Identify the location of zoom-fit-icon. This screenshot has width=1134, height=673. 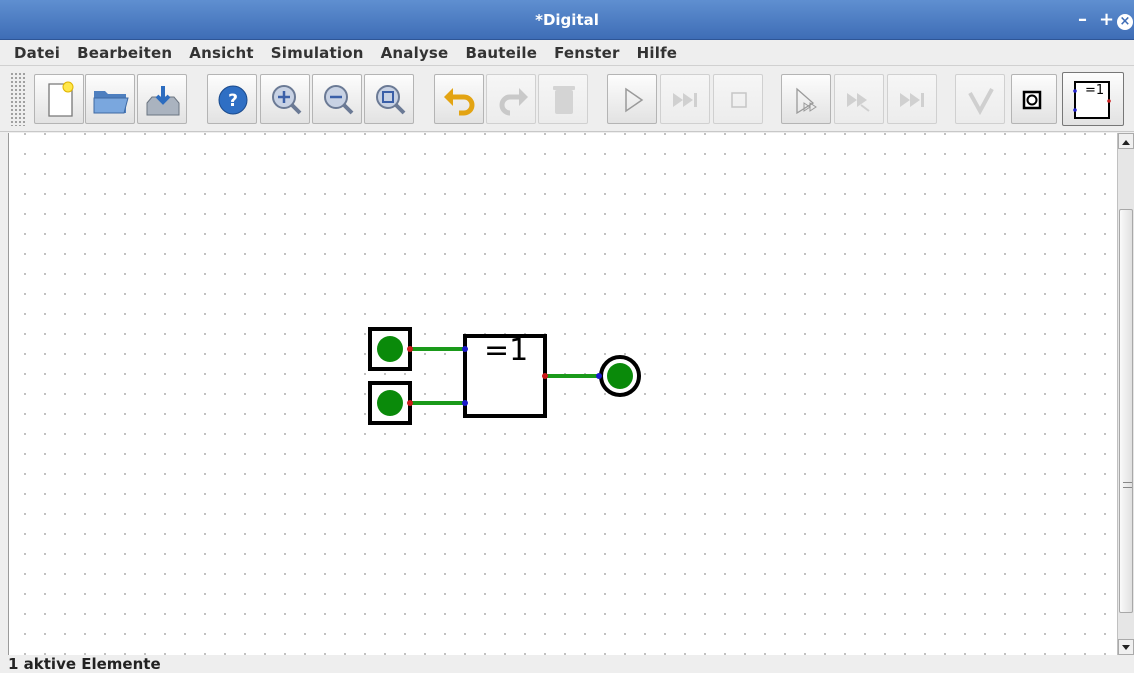
(391, 100).